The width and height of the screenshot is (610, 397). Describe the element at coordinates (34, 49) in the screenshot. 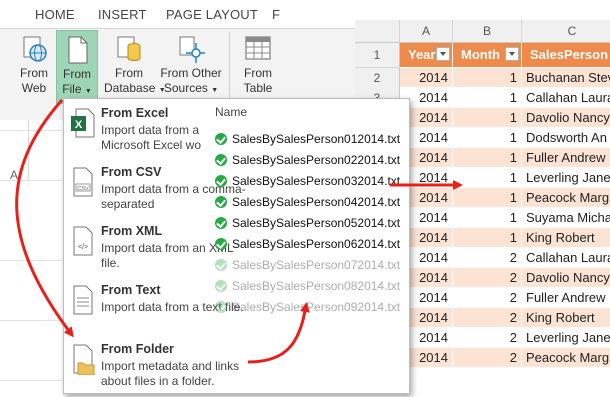

I see `globe-icon` at that location.